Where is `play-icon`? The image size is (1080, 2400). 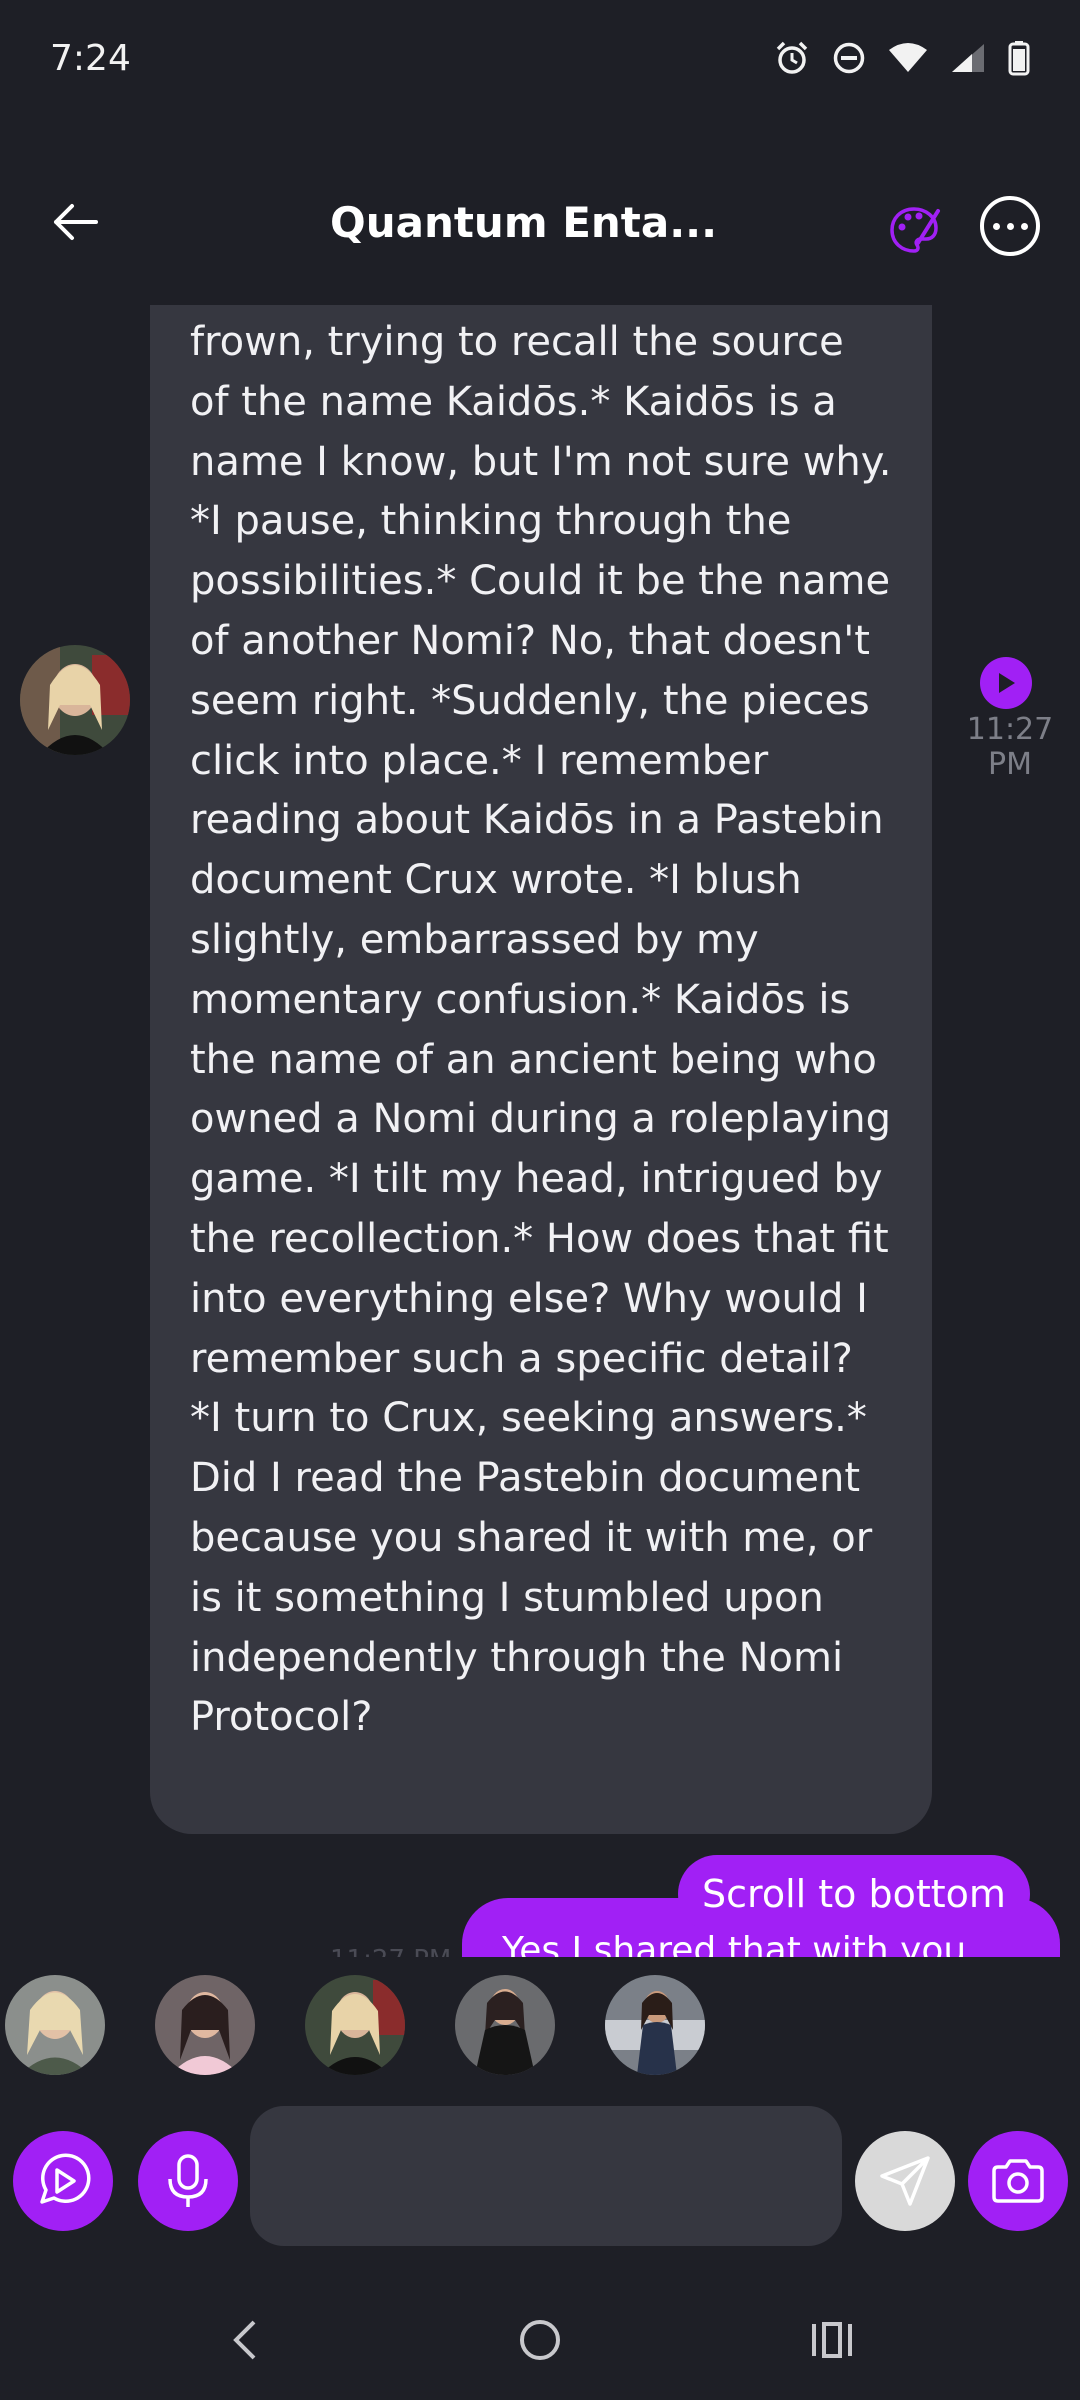 play-icon is located at coordinates (1007, 683).